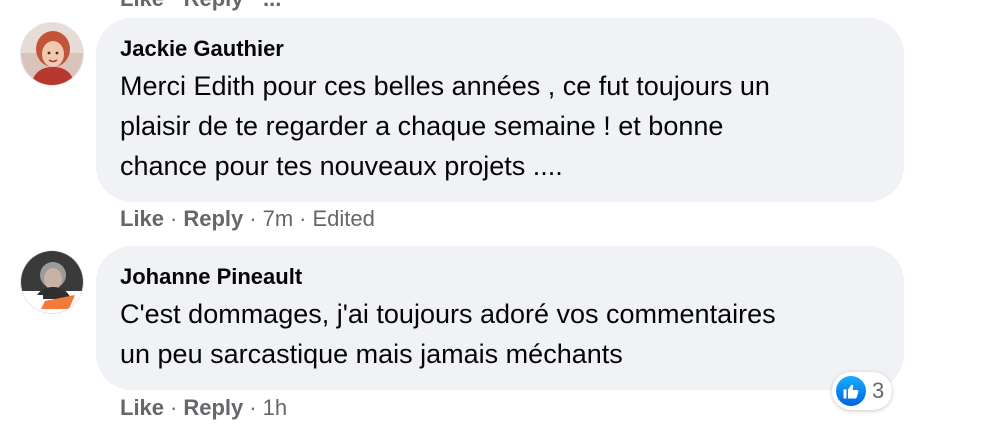  Describe the element at coordinates (878, 390) in the screenshot. I see `reaction-count: 3` at that location.